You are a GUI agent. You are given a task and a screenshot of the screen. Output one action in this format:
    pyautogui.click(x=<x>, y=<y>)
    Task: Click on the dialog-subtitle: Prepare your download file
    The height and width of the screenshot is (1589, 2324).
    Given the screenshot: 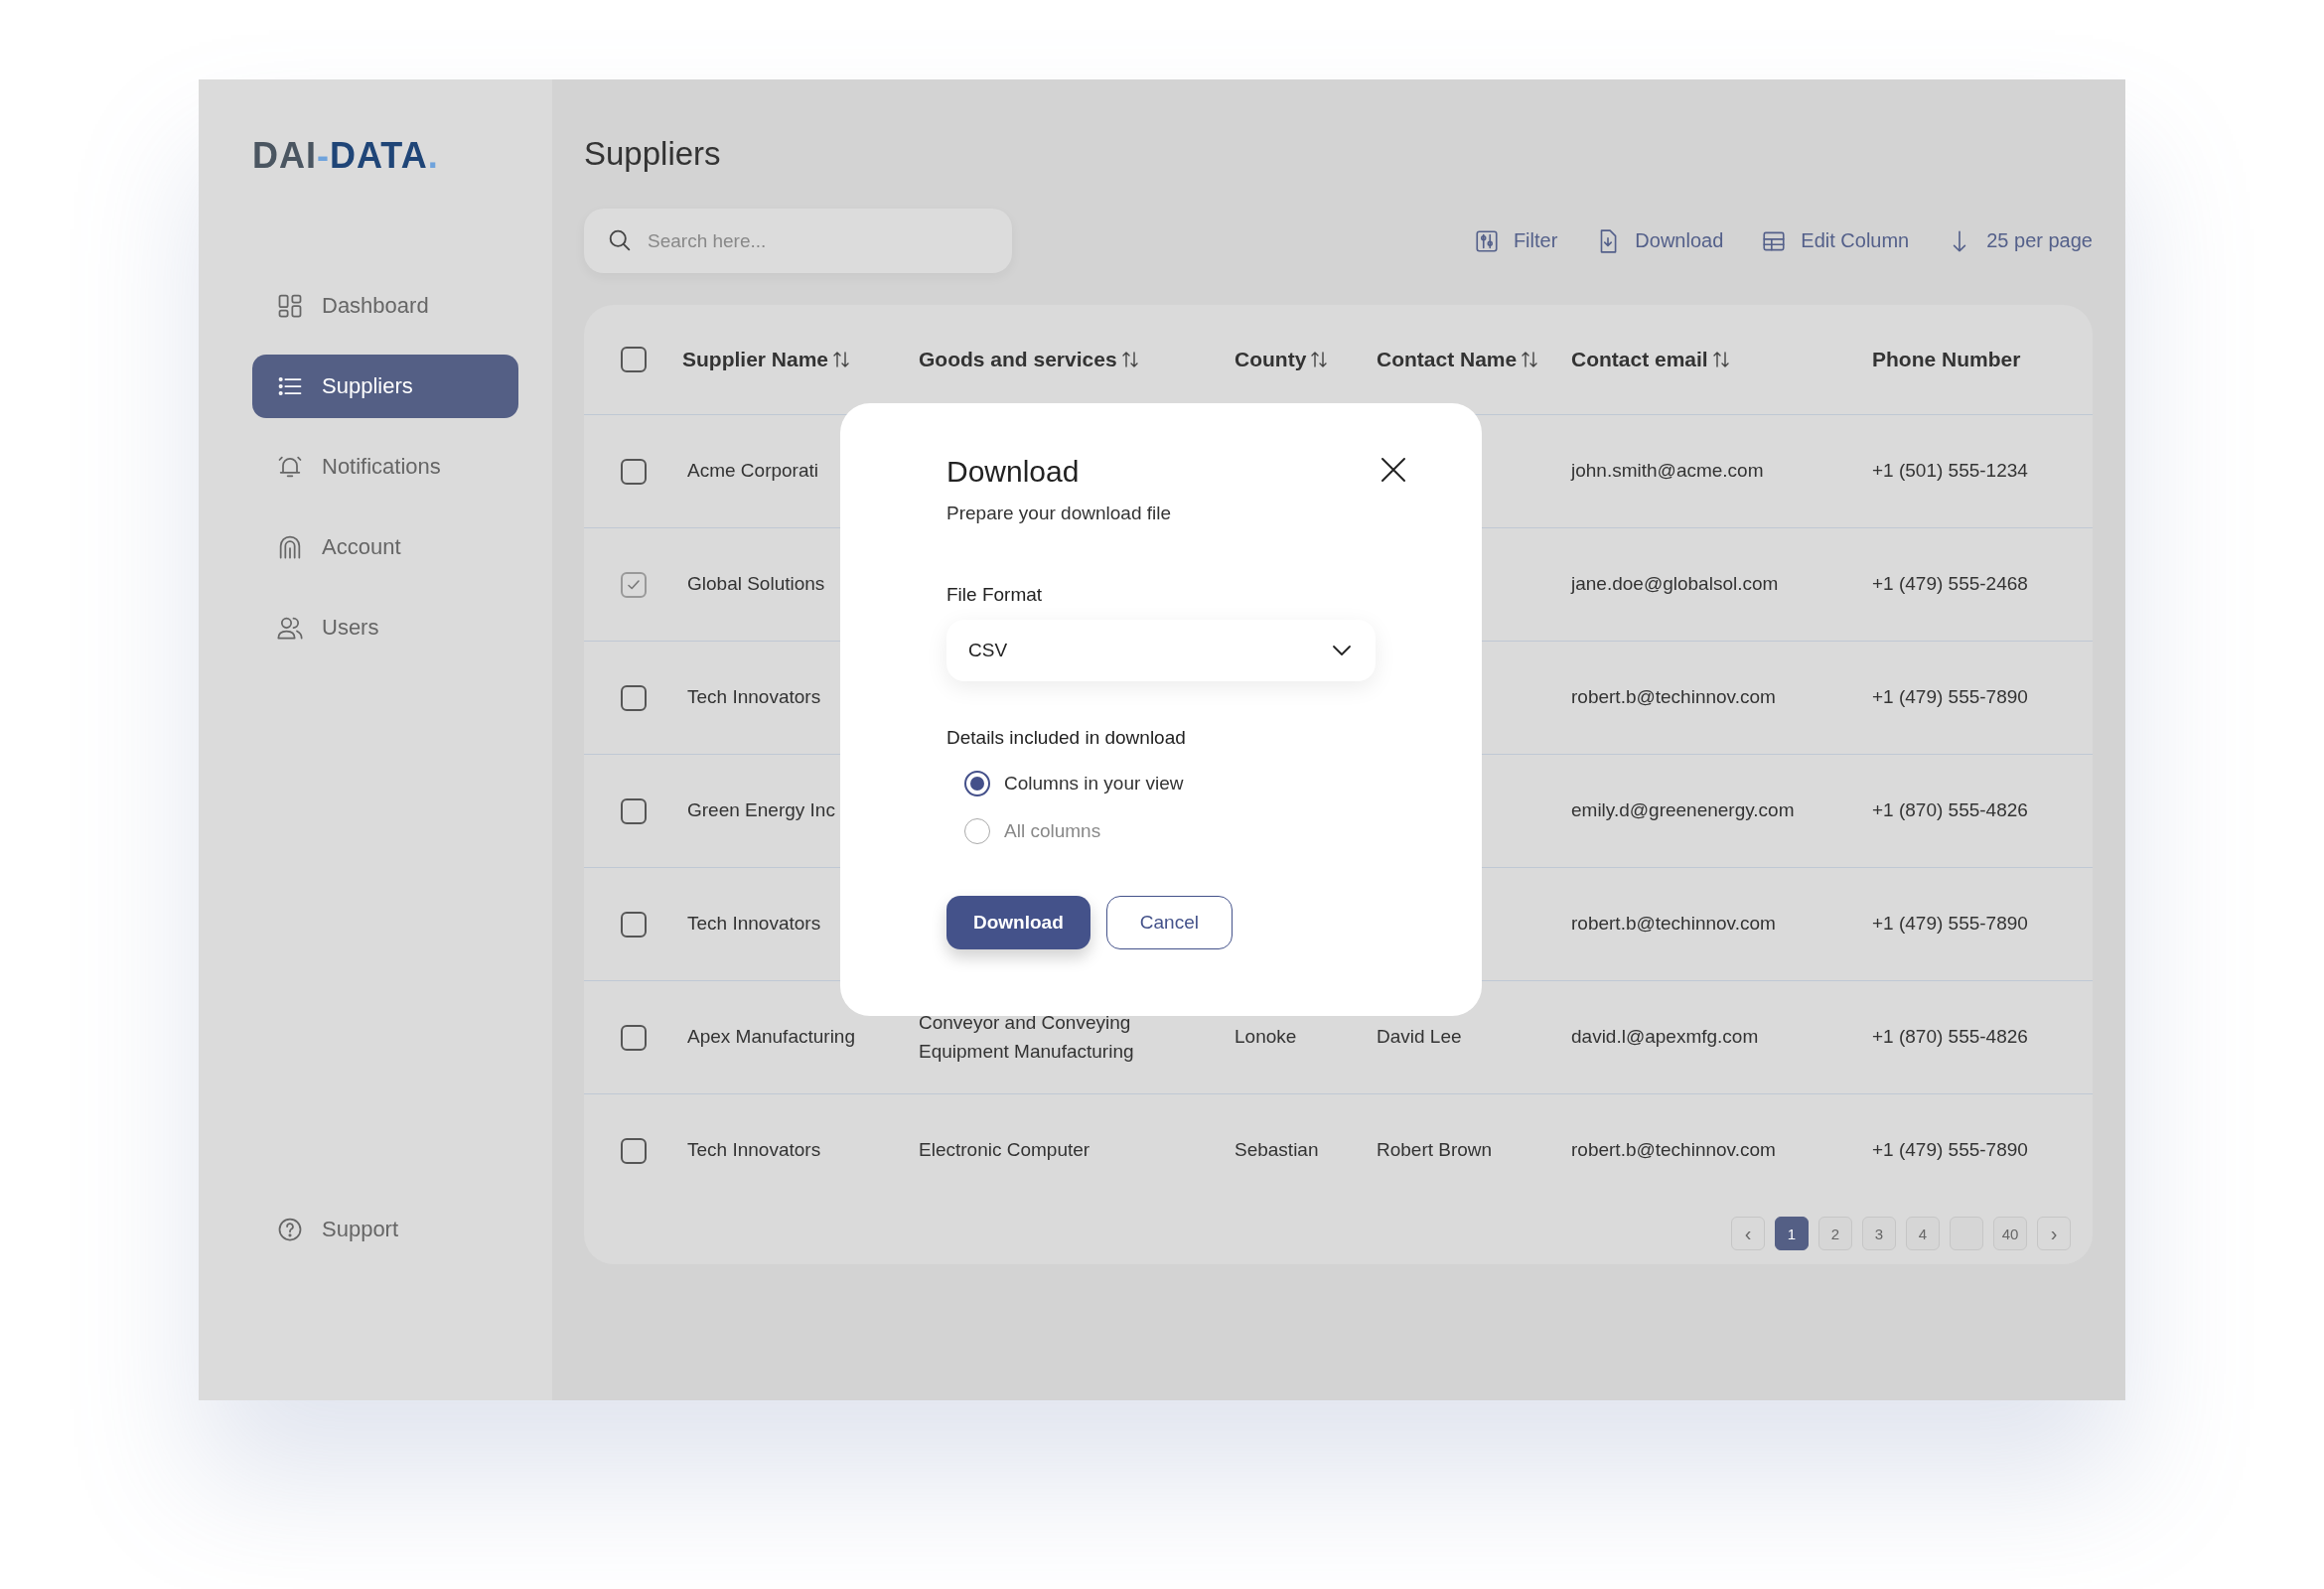 What is the action you would take?
    pyautogui.click(x=1059, y=513)
    